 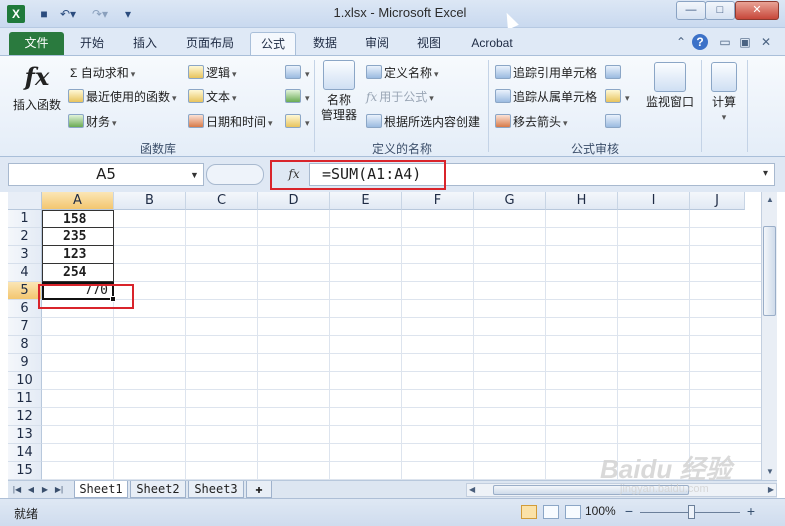 What do you see at coordinates (402, 73) in the screenshot?
I see `define-name-button: 定义名称 ▾` at bounding box center [402, 73].